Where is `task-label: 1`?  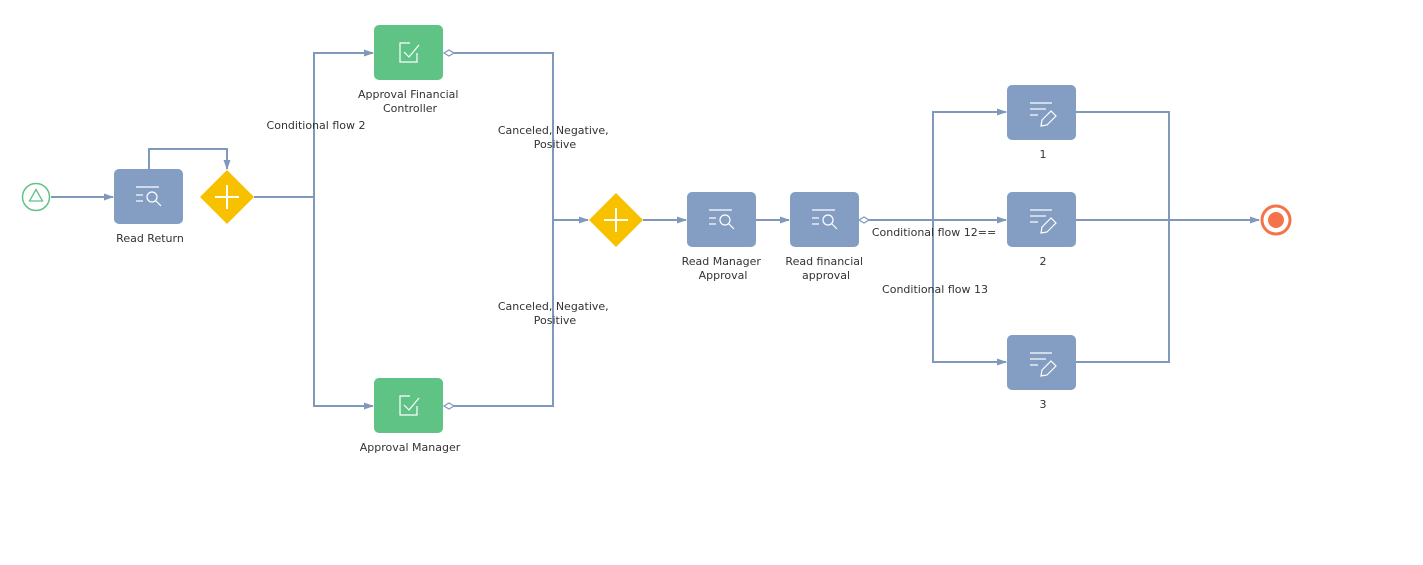 task-label: 1 is located at coordinates (1043, 154).